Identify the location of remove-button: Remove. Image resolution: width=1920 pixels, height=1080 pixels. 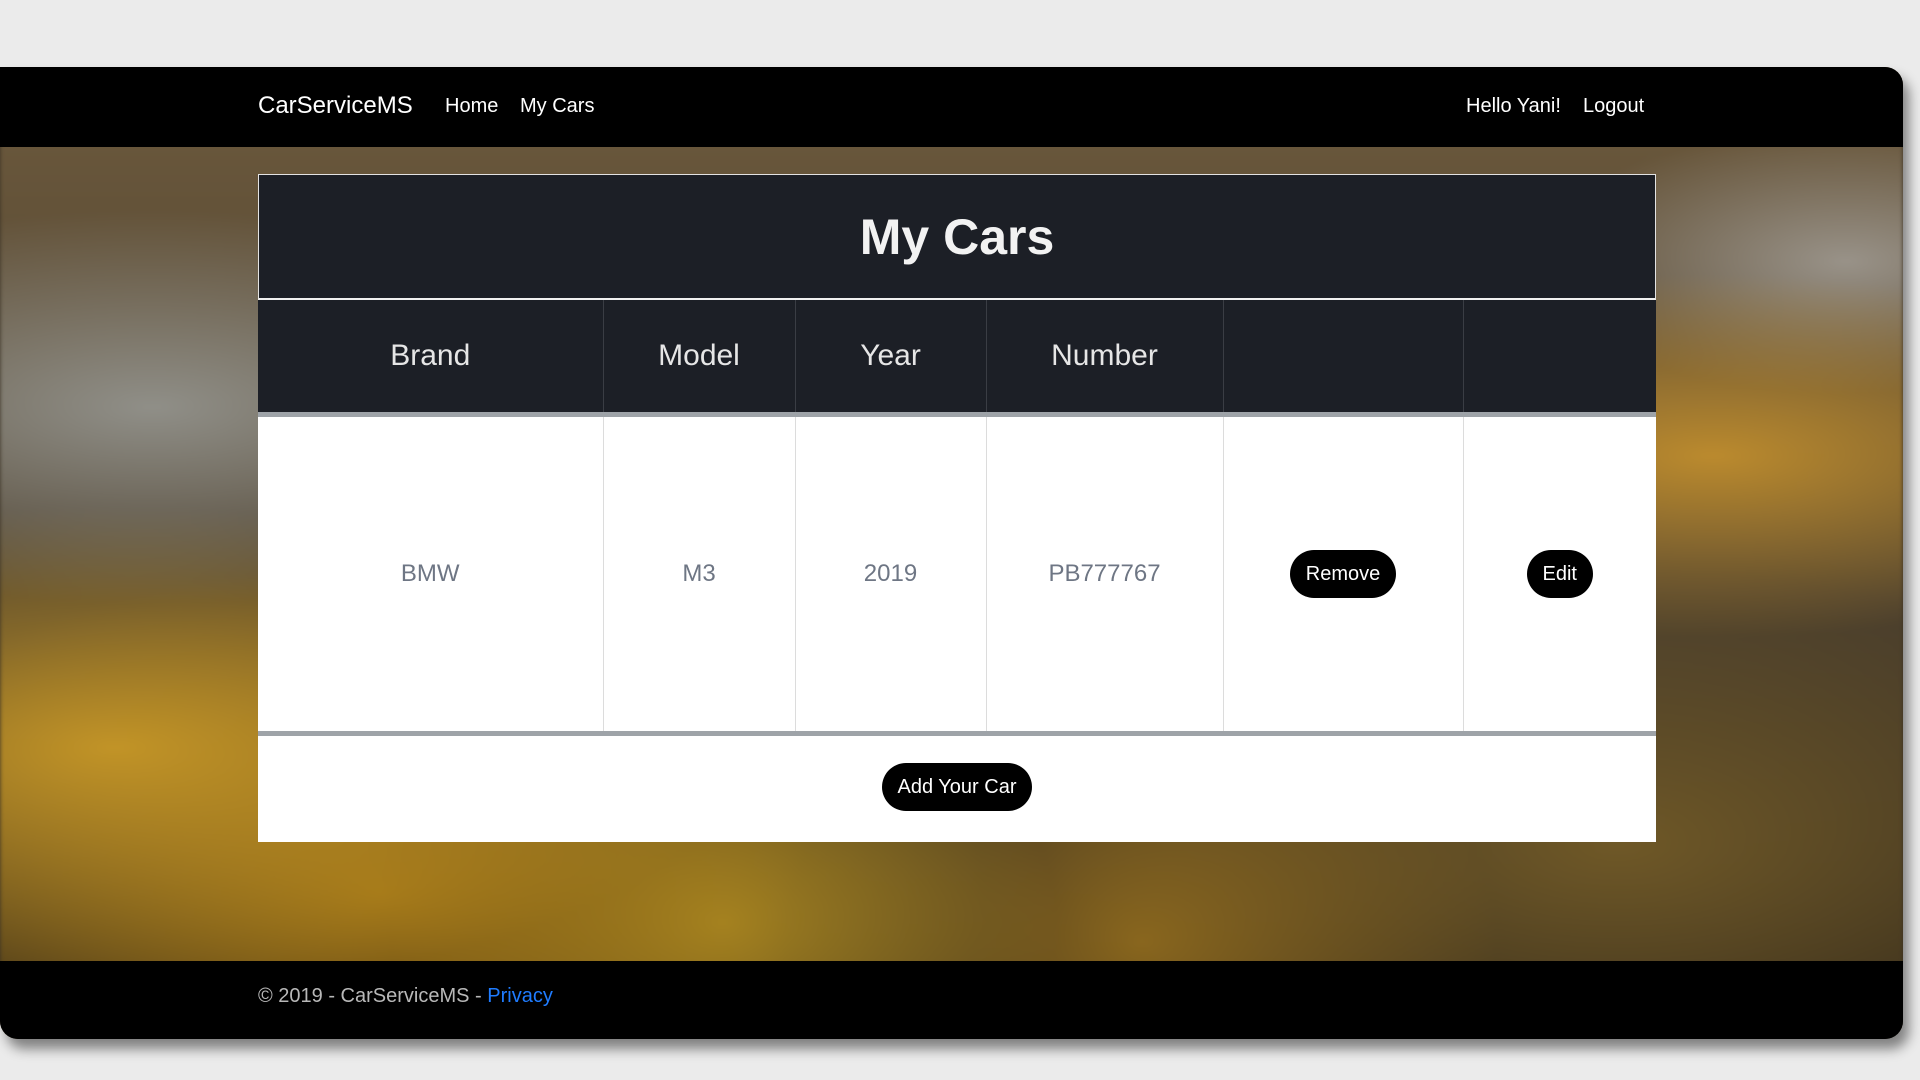
(1343, 574).